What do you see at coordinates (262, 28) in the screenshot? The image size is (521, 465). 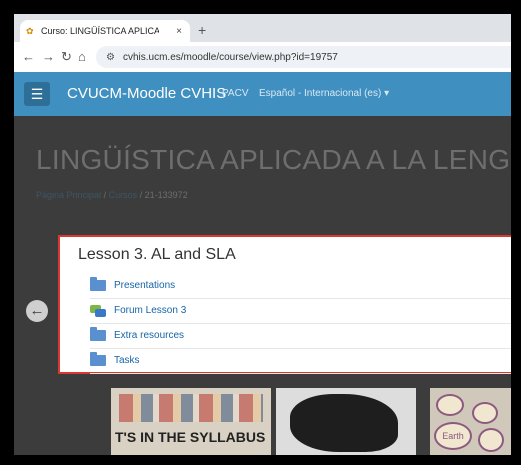 I see `tab-strip: ✿ Curso: LINGÜÍSTICA APLICA × +` at bounding box center [262, 28].